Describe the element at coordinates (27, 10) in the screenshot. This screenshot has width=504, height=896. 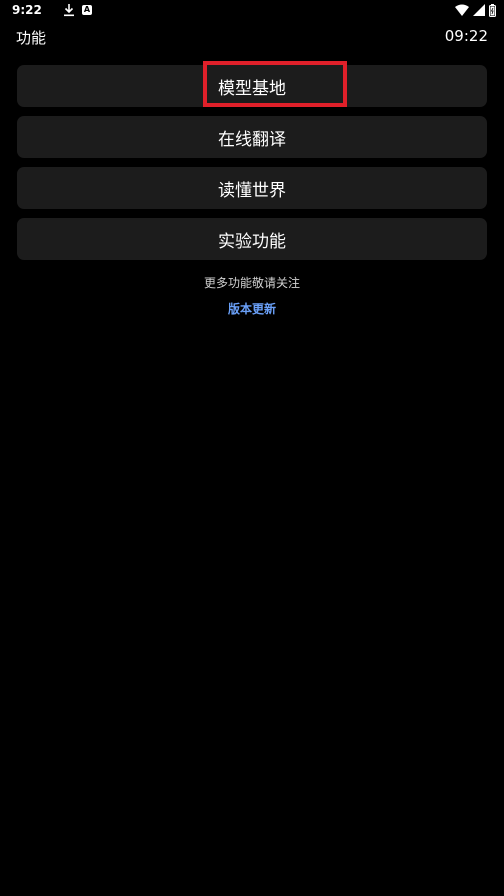
I see `status-time: 9:22` at that location.